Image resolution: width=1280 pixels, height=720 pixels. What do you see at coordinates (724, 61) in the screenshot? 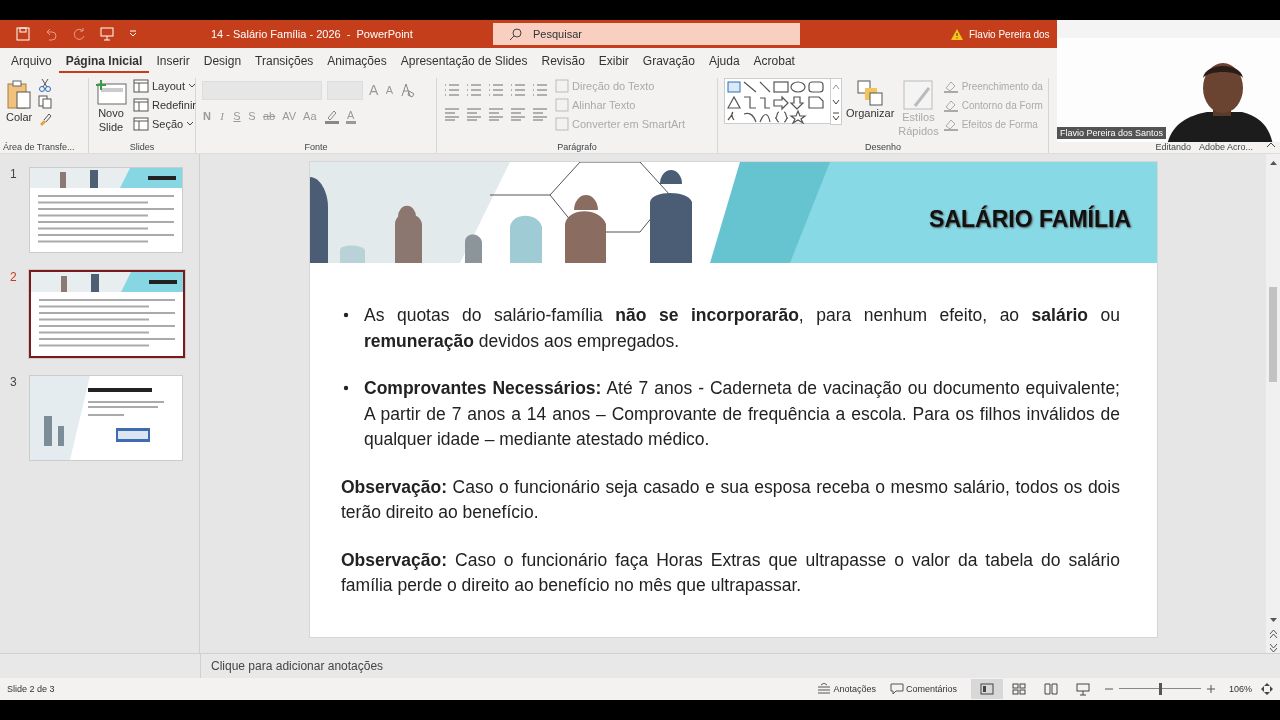
I see `ribbon-tab: Ajuda` at bounding box center [724, 61].